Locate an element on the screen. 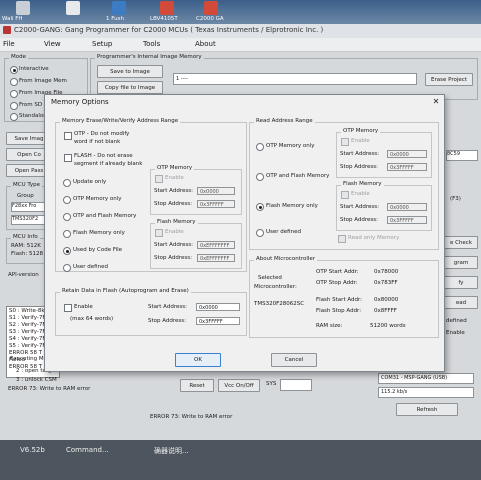 Image resolution: width=481 pixels, height=480 pixels. read-otp-enable-label: Enable is located at coordinates (360, 141).